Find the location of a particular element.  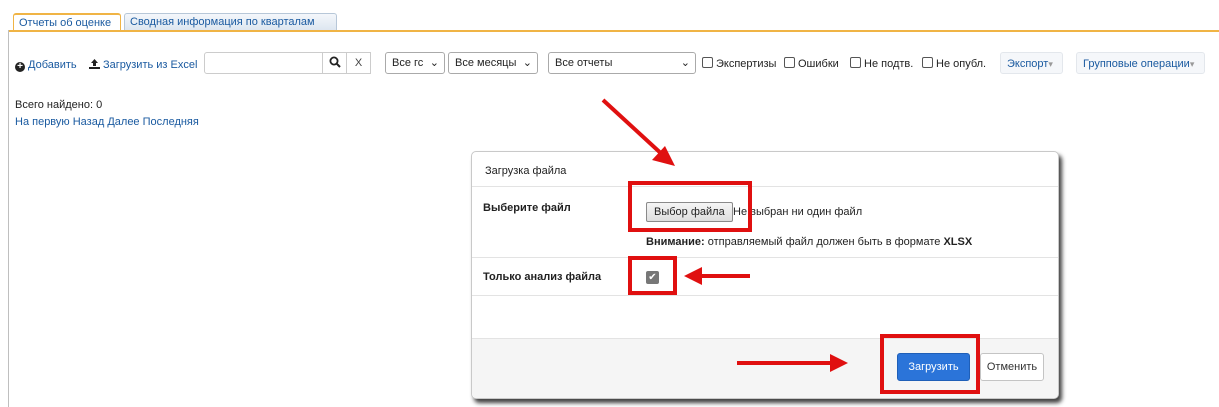

annotation-arrows is located at coordinates (724, 235).